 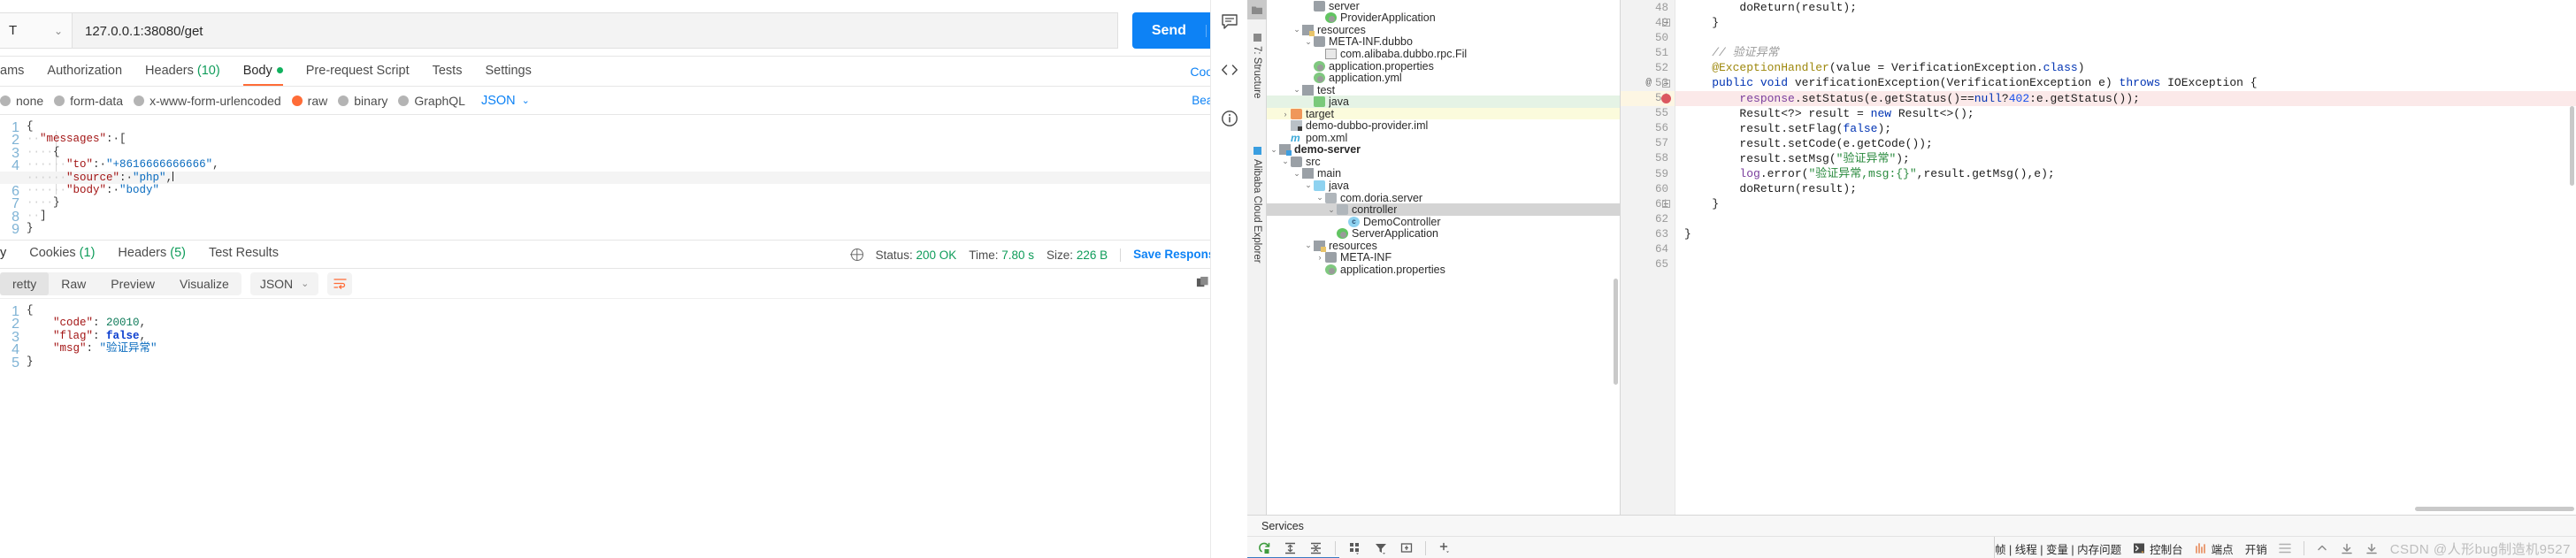 What do you see at coordinates (1648, 52) in the screenshot?
I see `editor-line-number-row: 51` at bounding box center [1648, 52].